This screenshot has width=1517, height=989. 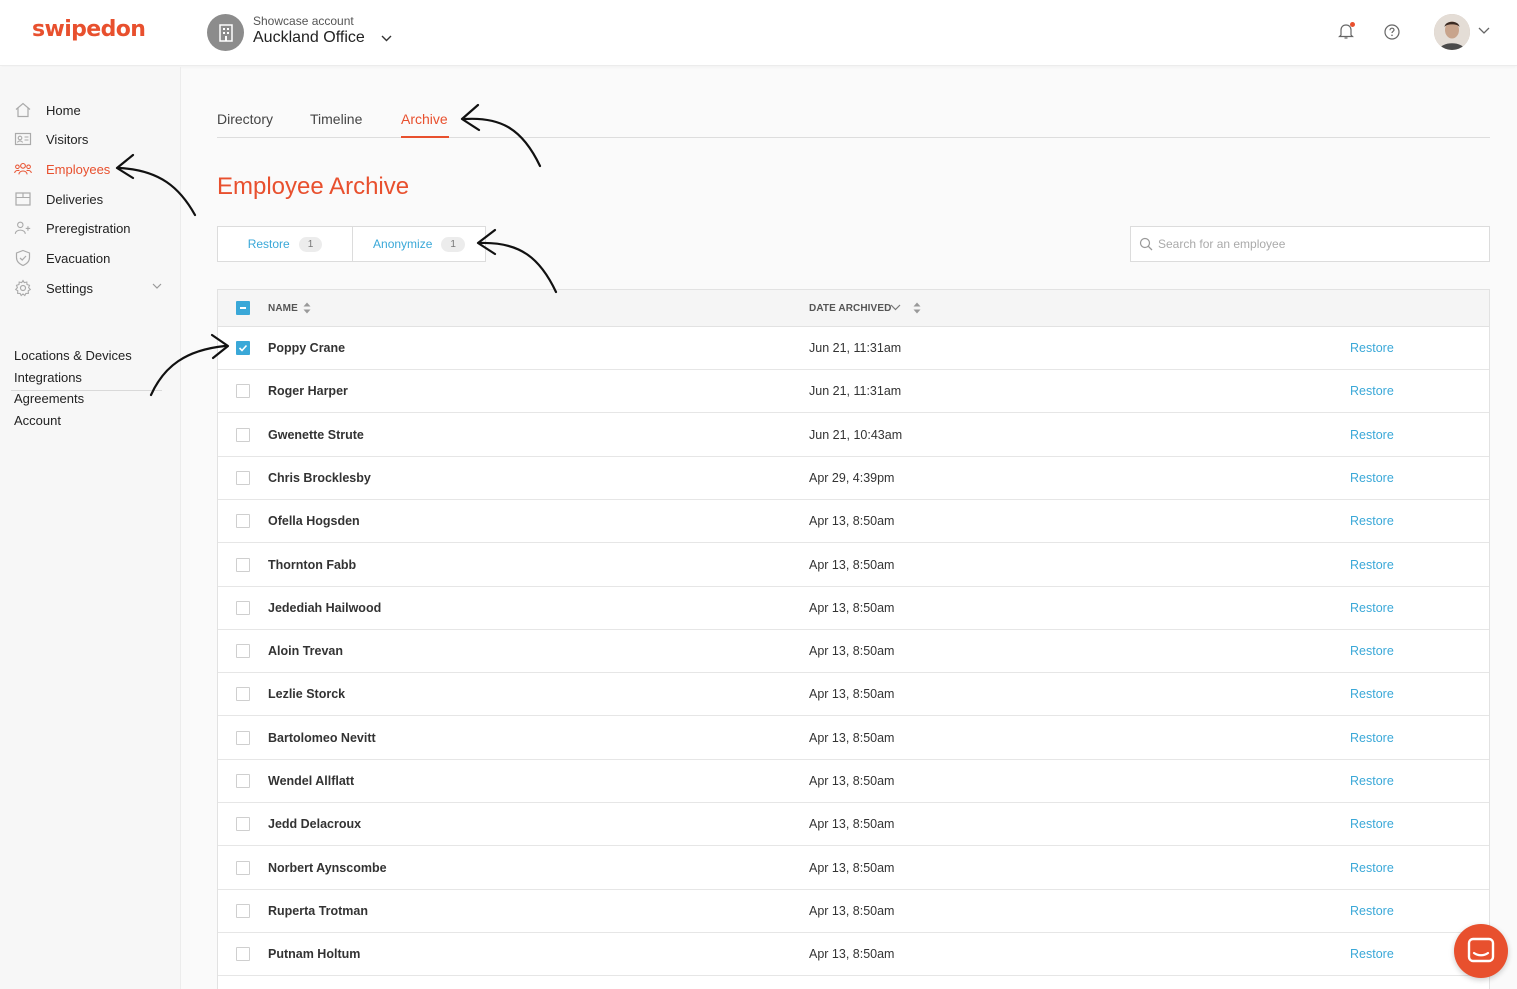 I want to click on sidebar-item-visitors: Visitors, so click(x=90, y=139).